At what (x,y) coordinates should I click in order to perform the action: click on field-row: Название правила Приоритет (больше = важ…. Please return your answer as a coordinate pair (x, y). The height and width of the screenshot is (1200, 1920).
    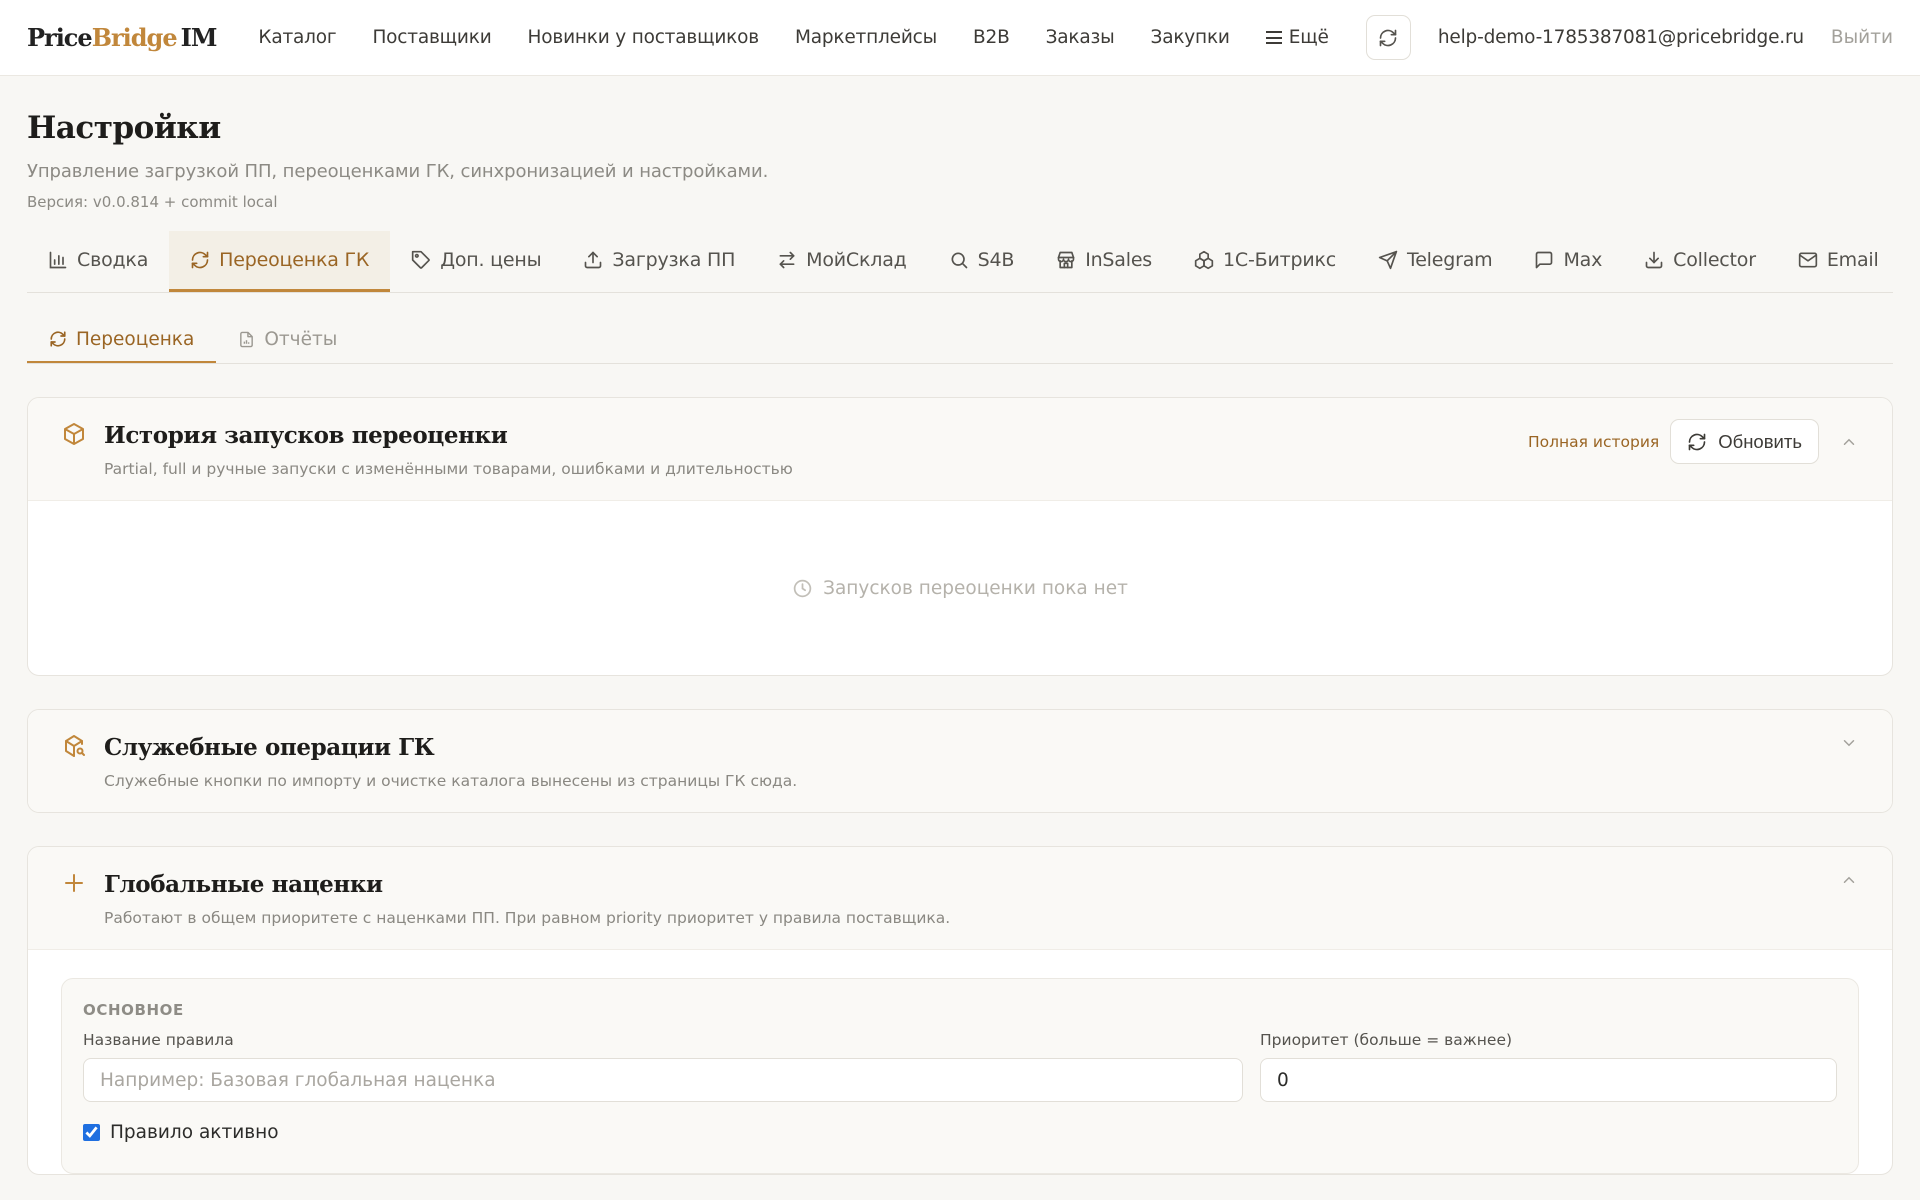
    Looking at the image, I should click on (960, 1066).